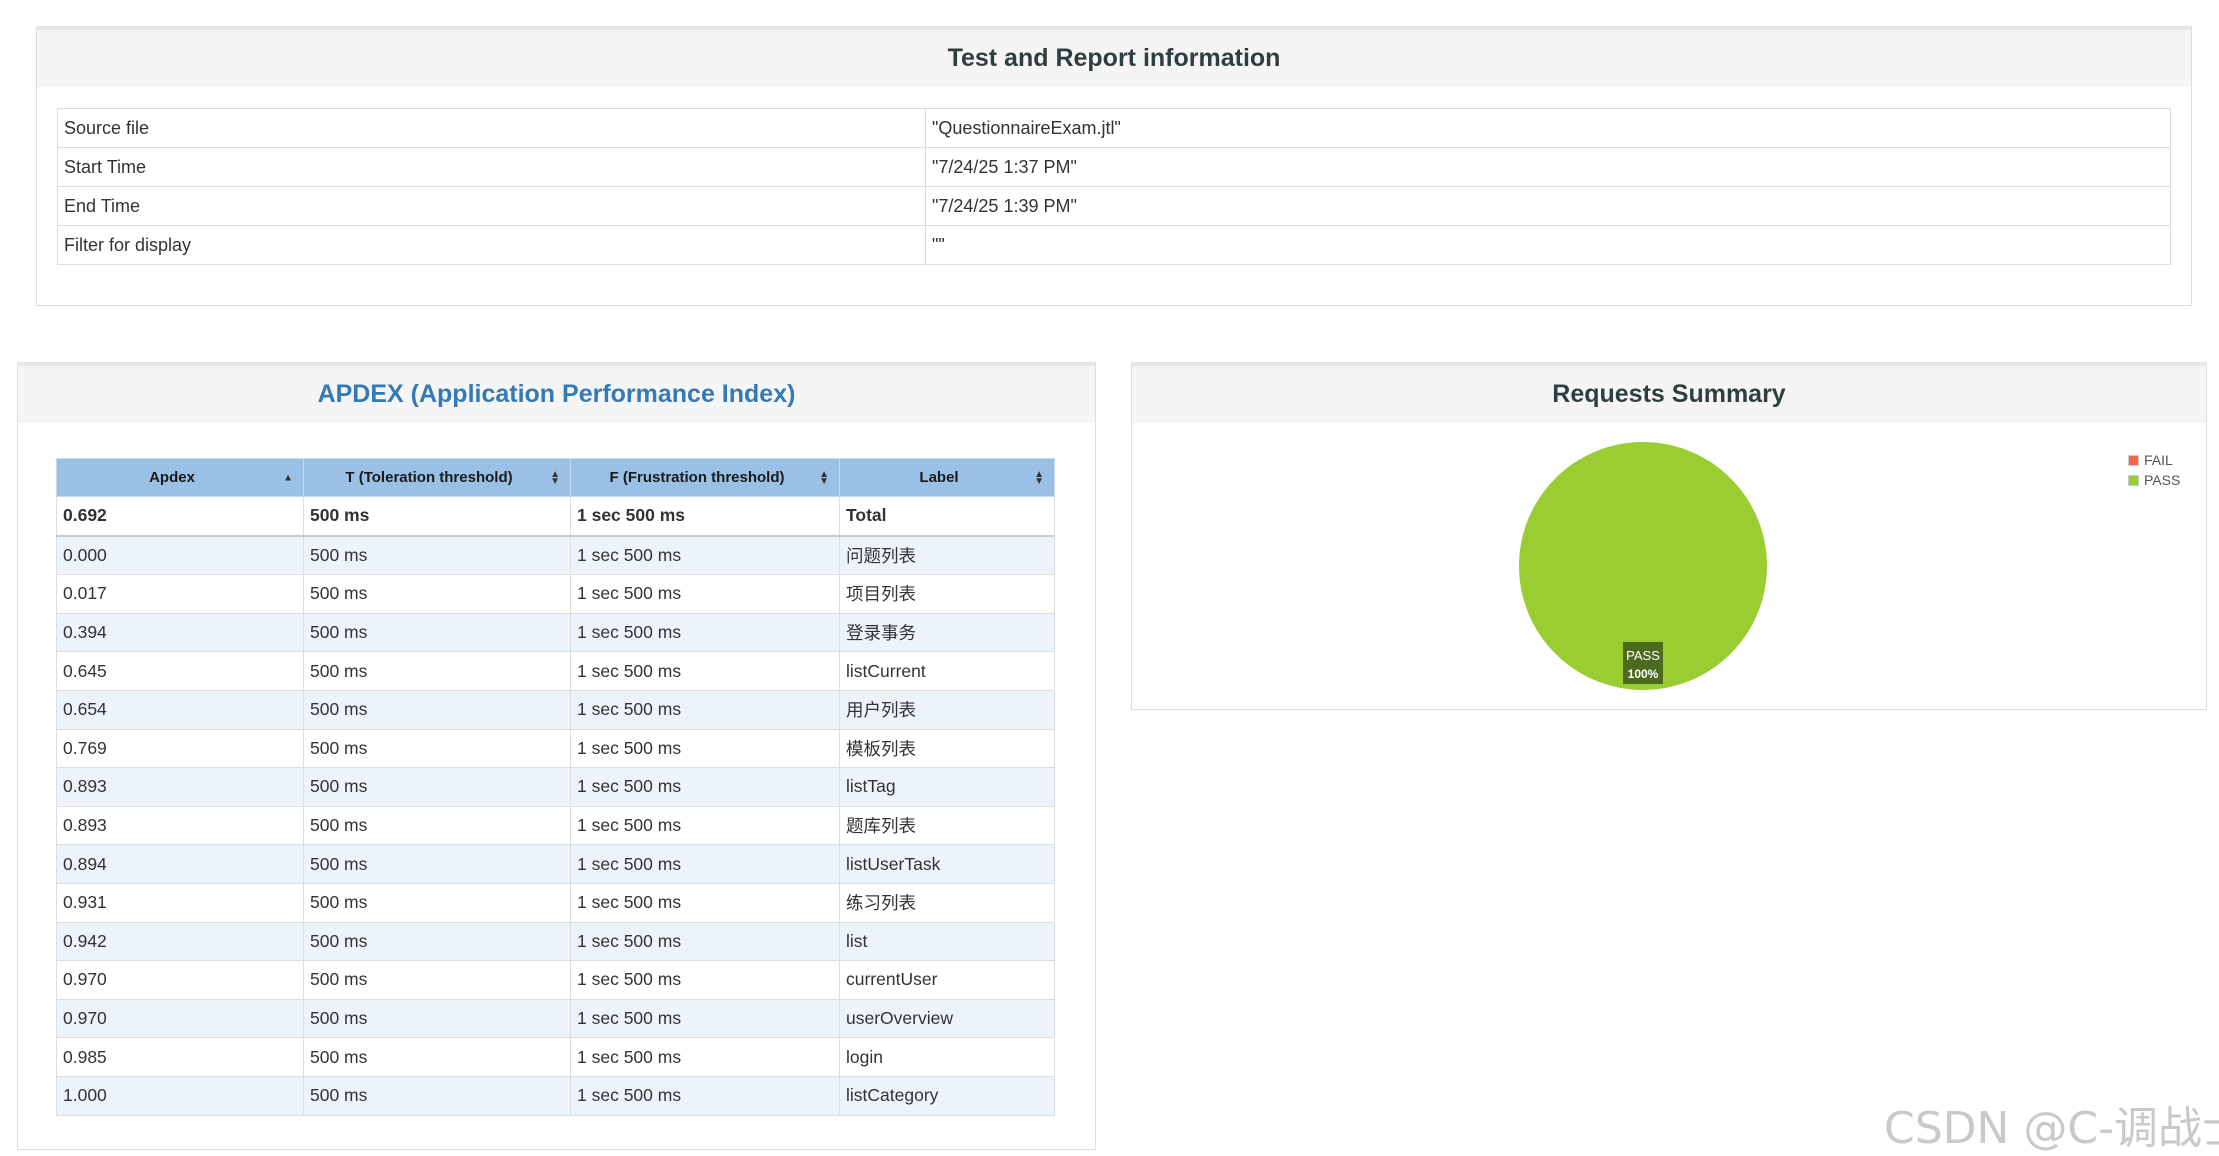  I want to click on table-row: 1.000 500 ms 1 sec 500 ms listCategory, so click(555, 1095).